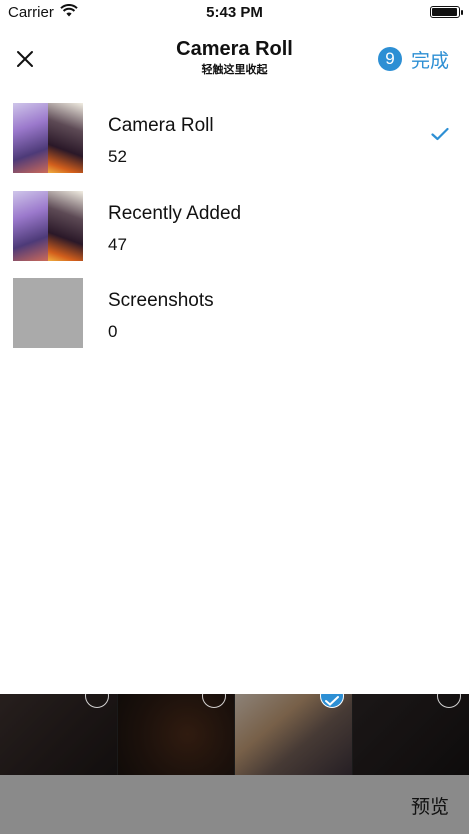 The image size is (469, 834). I want to click on nav-bar: Camera Roll 轻触这里收起 9 完成, so click(234, 60).